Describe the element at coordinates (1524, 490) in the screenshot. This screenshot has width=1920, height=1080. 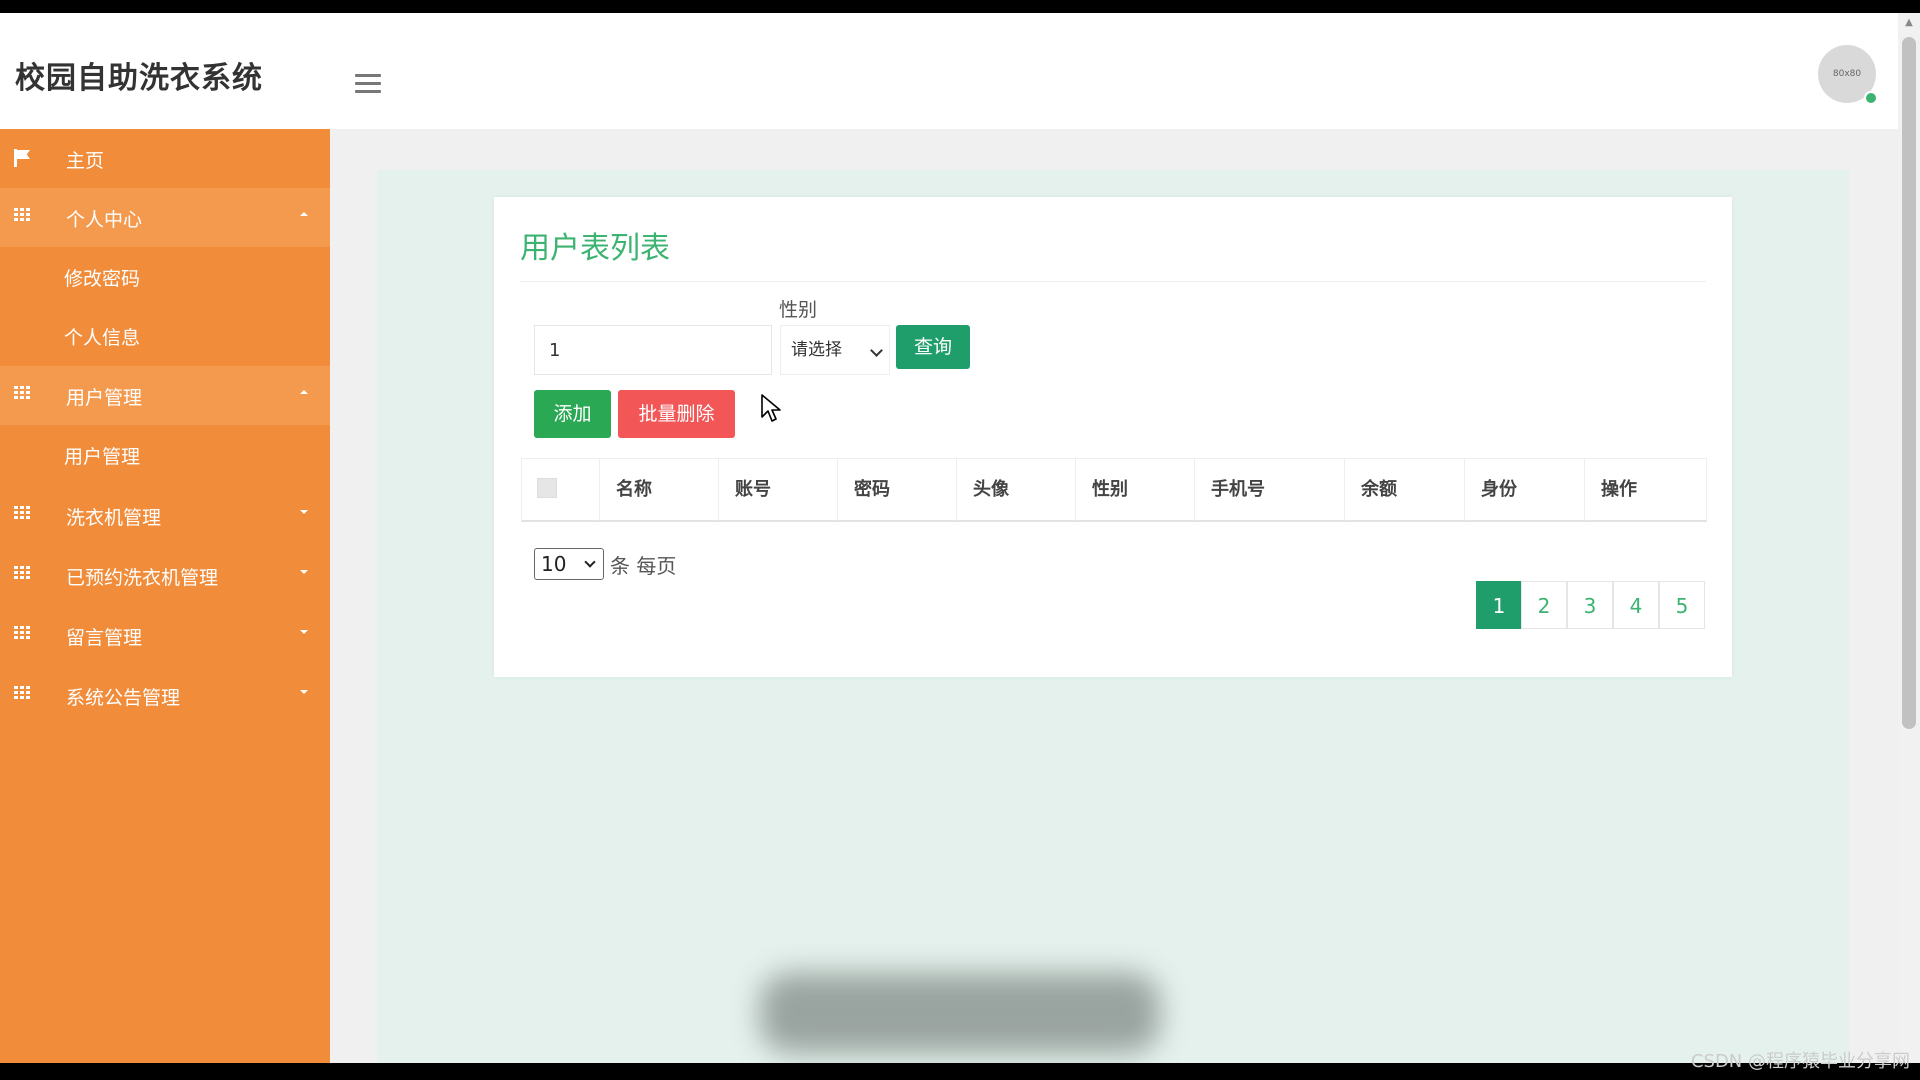
I see `column-header-role: 身份` at that location.